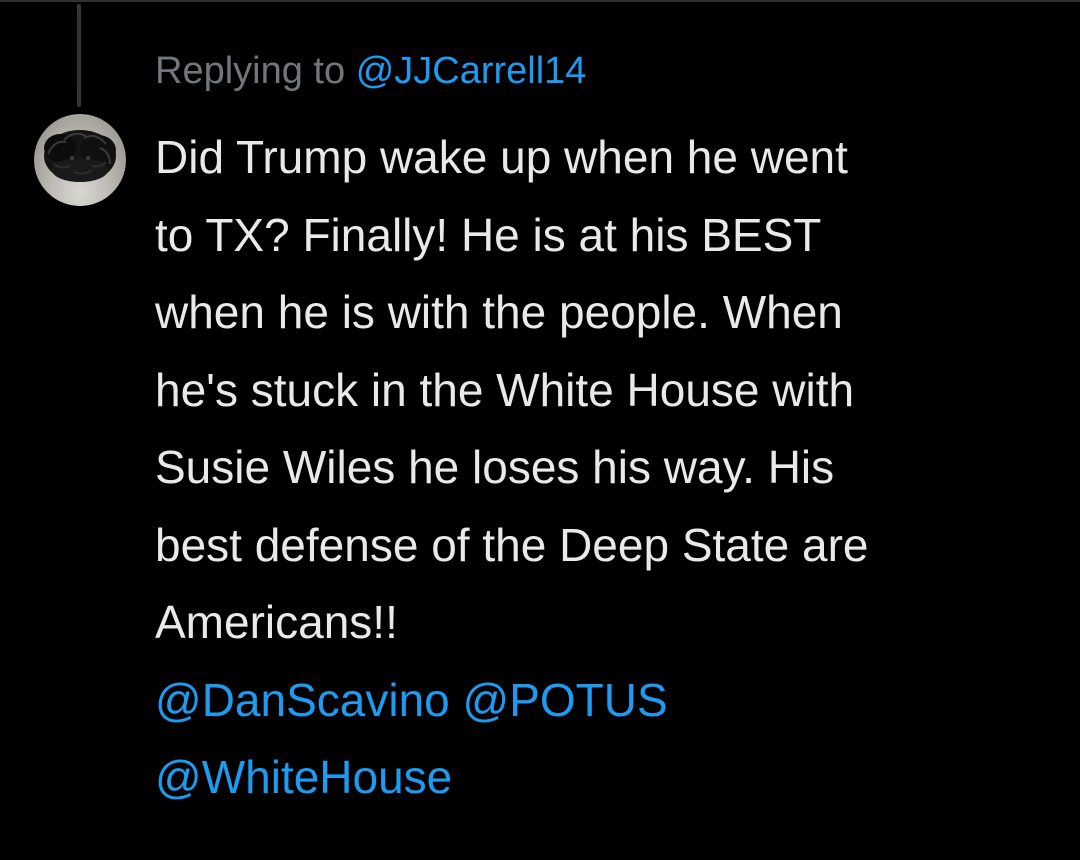  I want to click on avatar, so click(80, 160).